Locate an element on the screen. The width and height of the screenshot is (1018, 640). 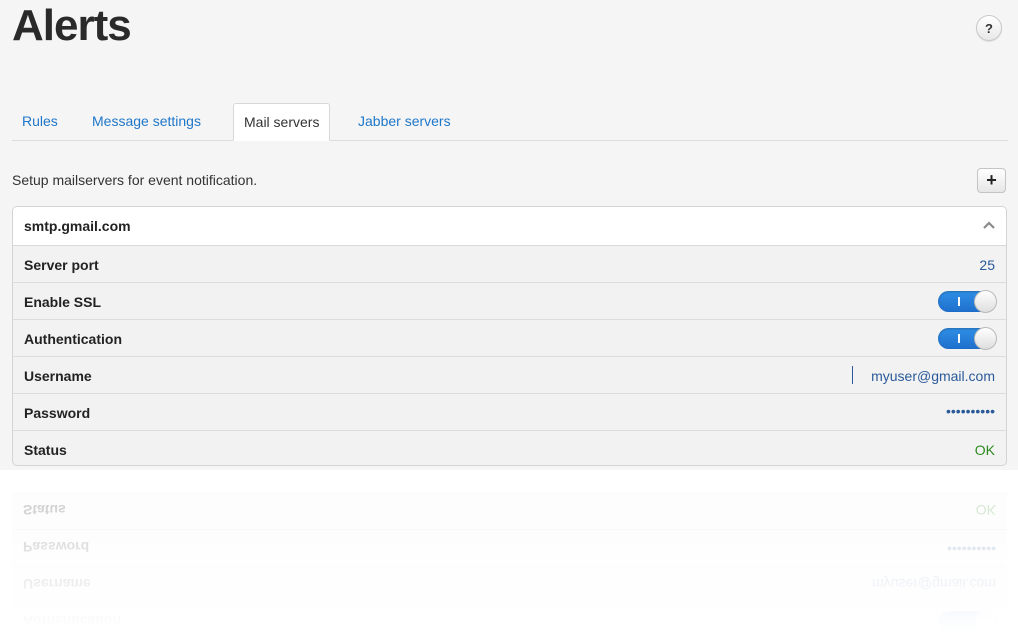
server-port-row: Server port 25 is located at coordinates (509, 264).